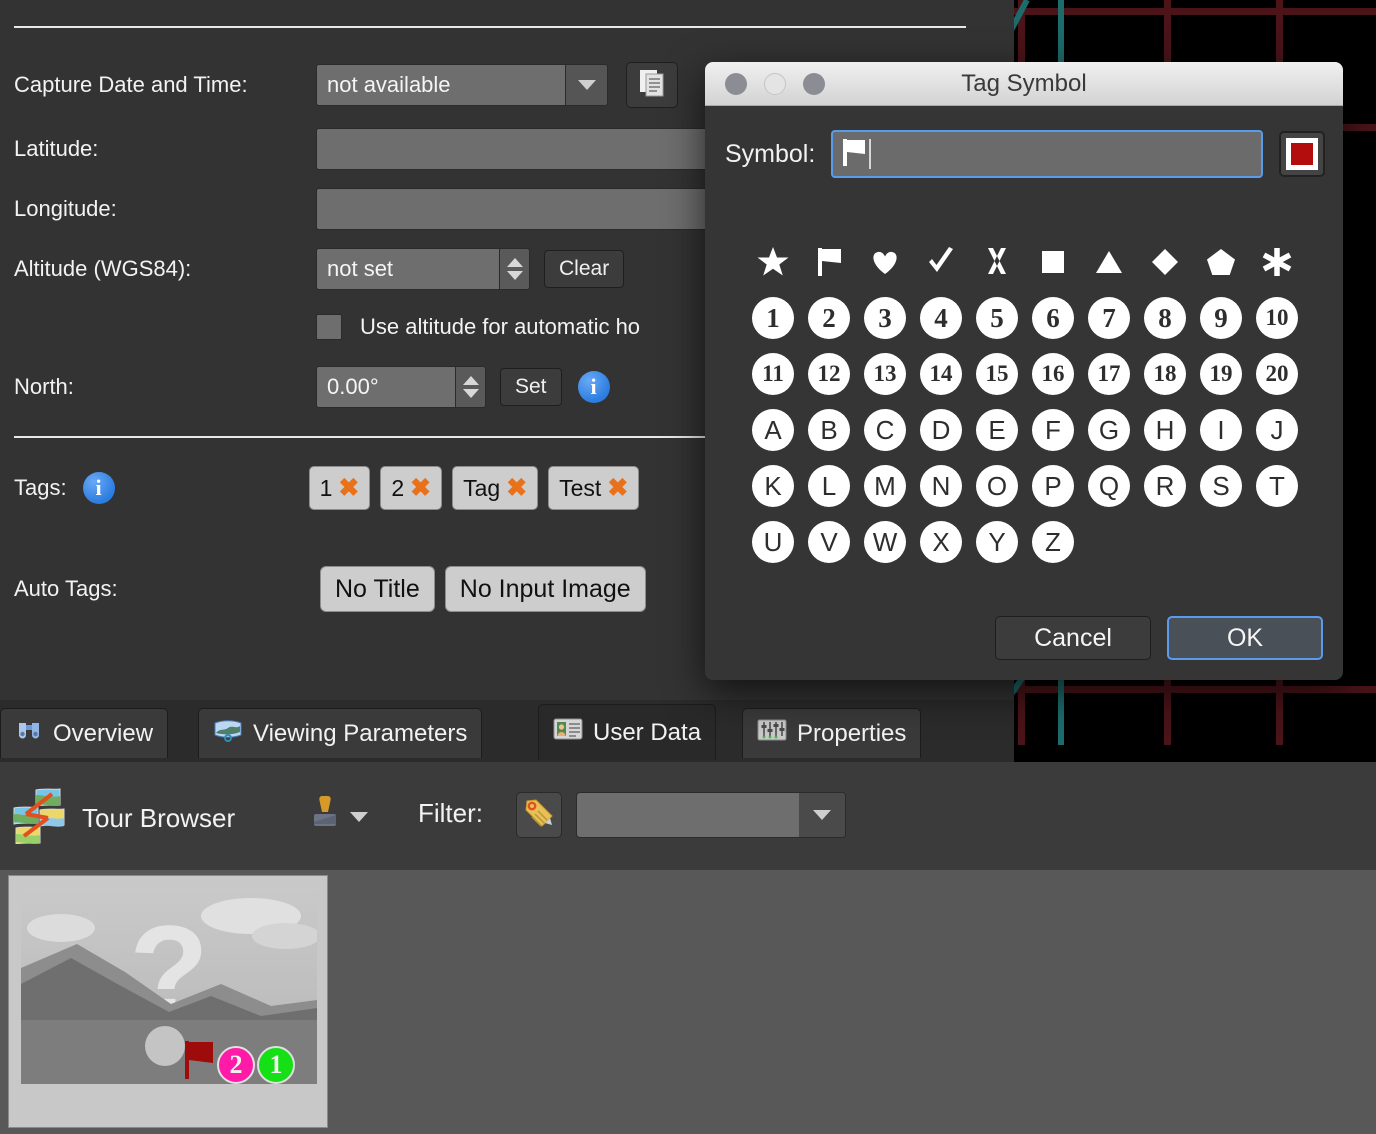 This screenshot has width=1376, height=1134. What do you see at coordinates (1109, 430) in the screenshot?
I see `letter-symbol-cell: G` at bounding box center [1109, 430].